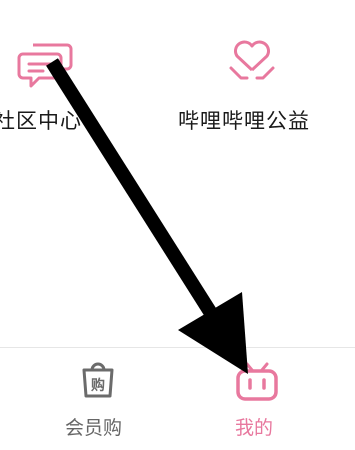 This screenshot has height=450, width=355. What do you see at coordinates (244, 121) in the screenshot?
I see `grid-item-label-bilibili-charity: 哔哩哔哩公益` at bounding box center [244, 121].